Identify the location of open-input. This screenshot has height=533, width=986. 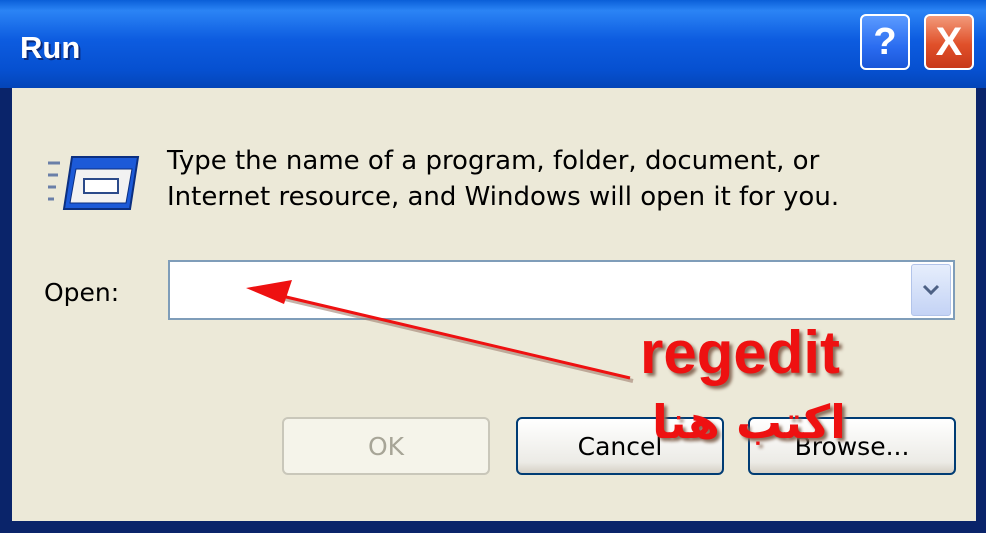
(548, 290).